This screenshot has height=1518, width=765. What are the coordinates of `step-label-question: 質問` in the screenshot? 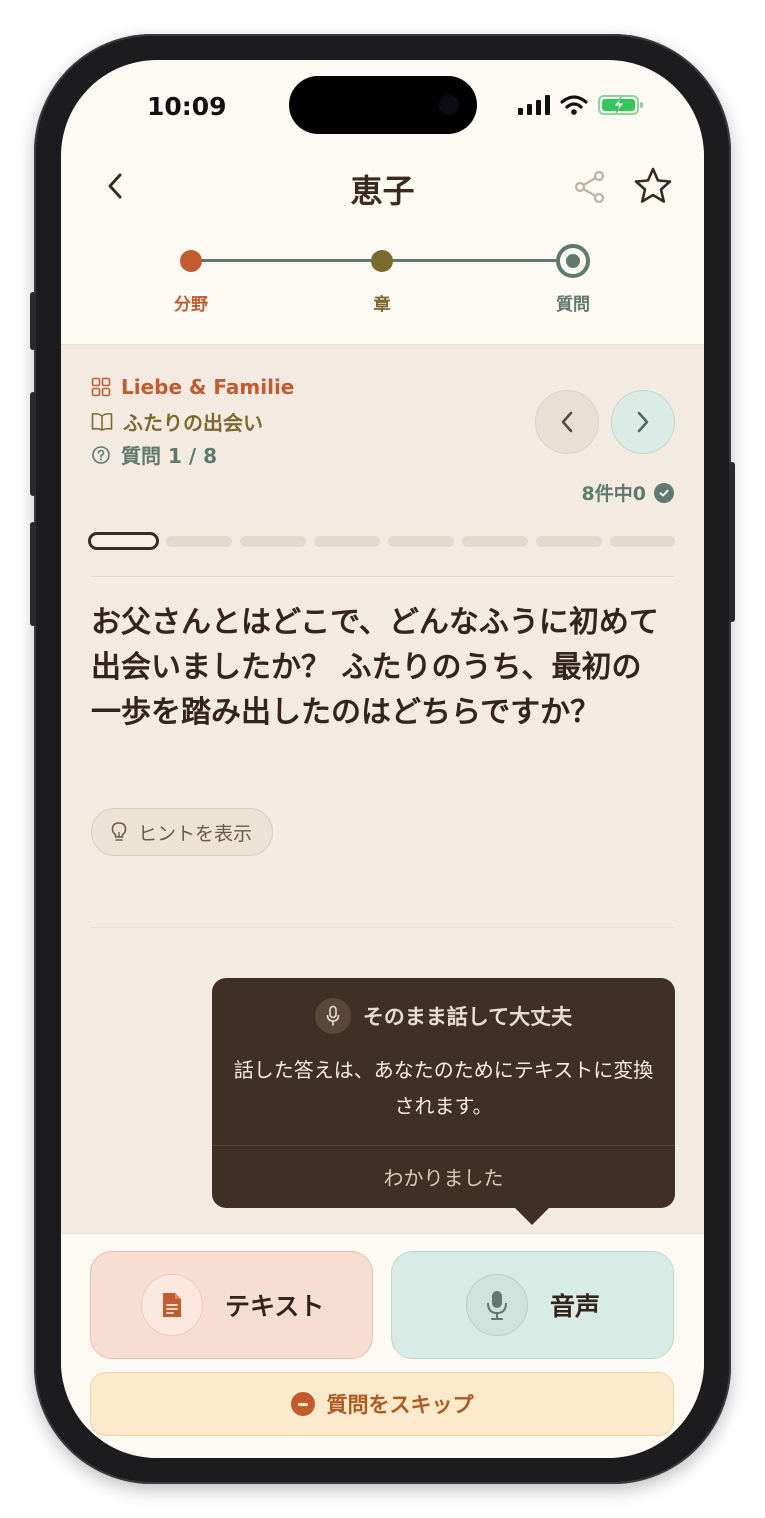 It's located at (573, 305).